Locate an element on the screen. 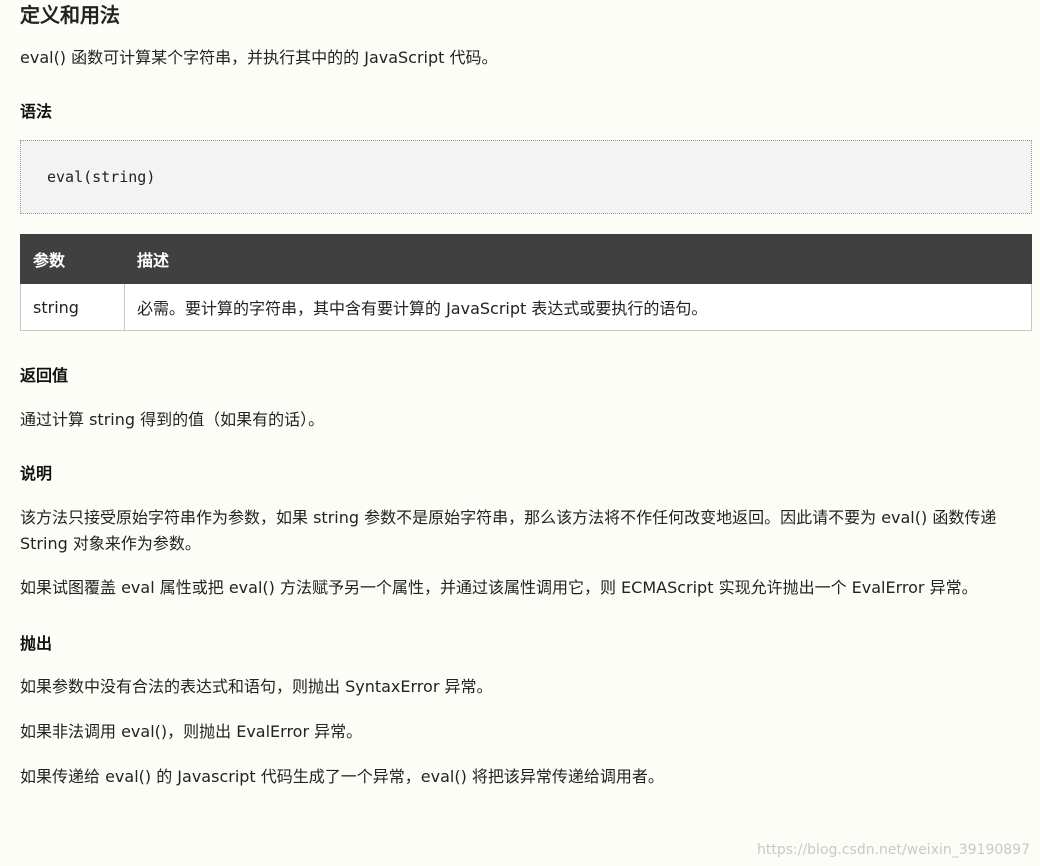  throws-paragraph-2: 如果非法调用 eval()，则抛出 EvalError 异常。 is located at coordinates (191, 731).